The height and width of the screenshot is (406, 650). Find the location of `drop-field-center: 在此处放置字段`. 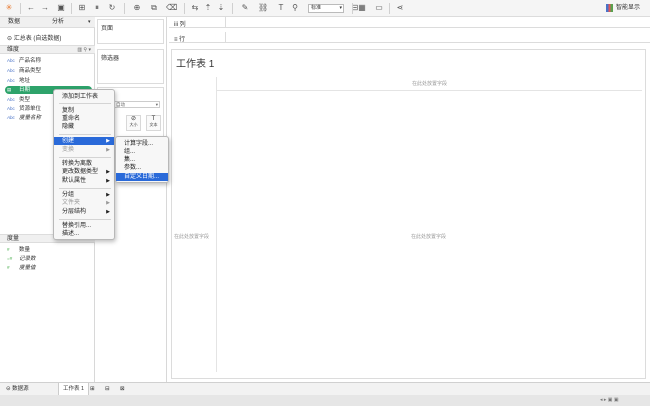

drop-field-center: 在此处放置字段 is located at coordinates (428, 236).